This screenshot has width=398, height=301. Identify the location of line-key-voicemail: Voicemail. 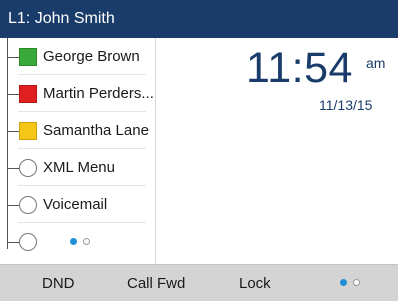
(78, 204).